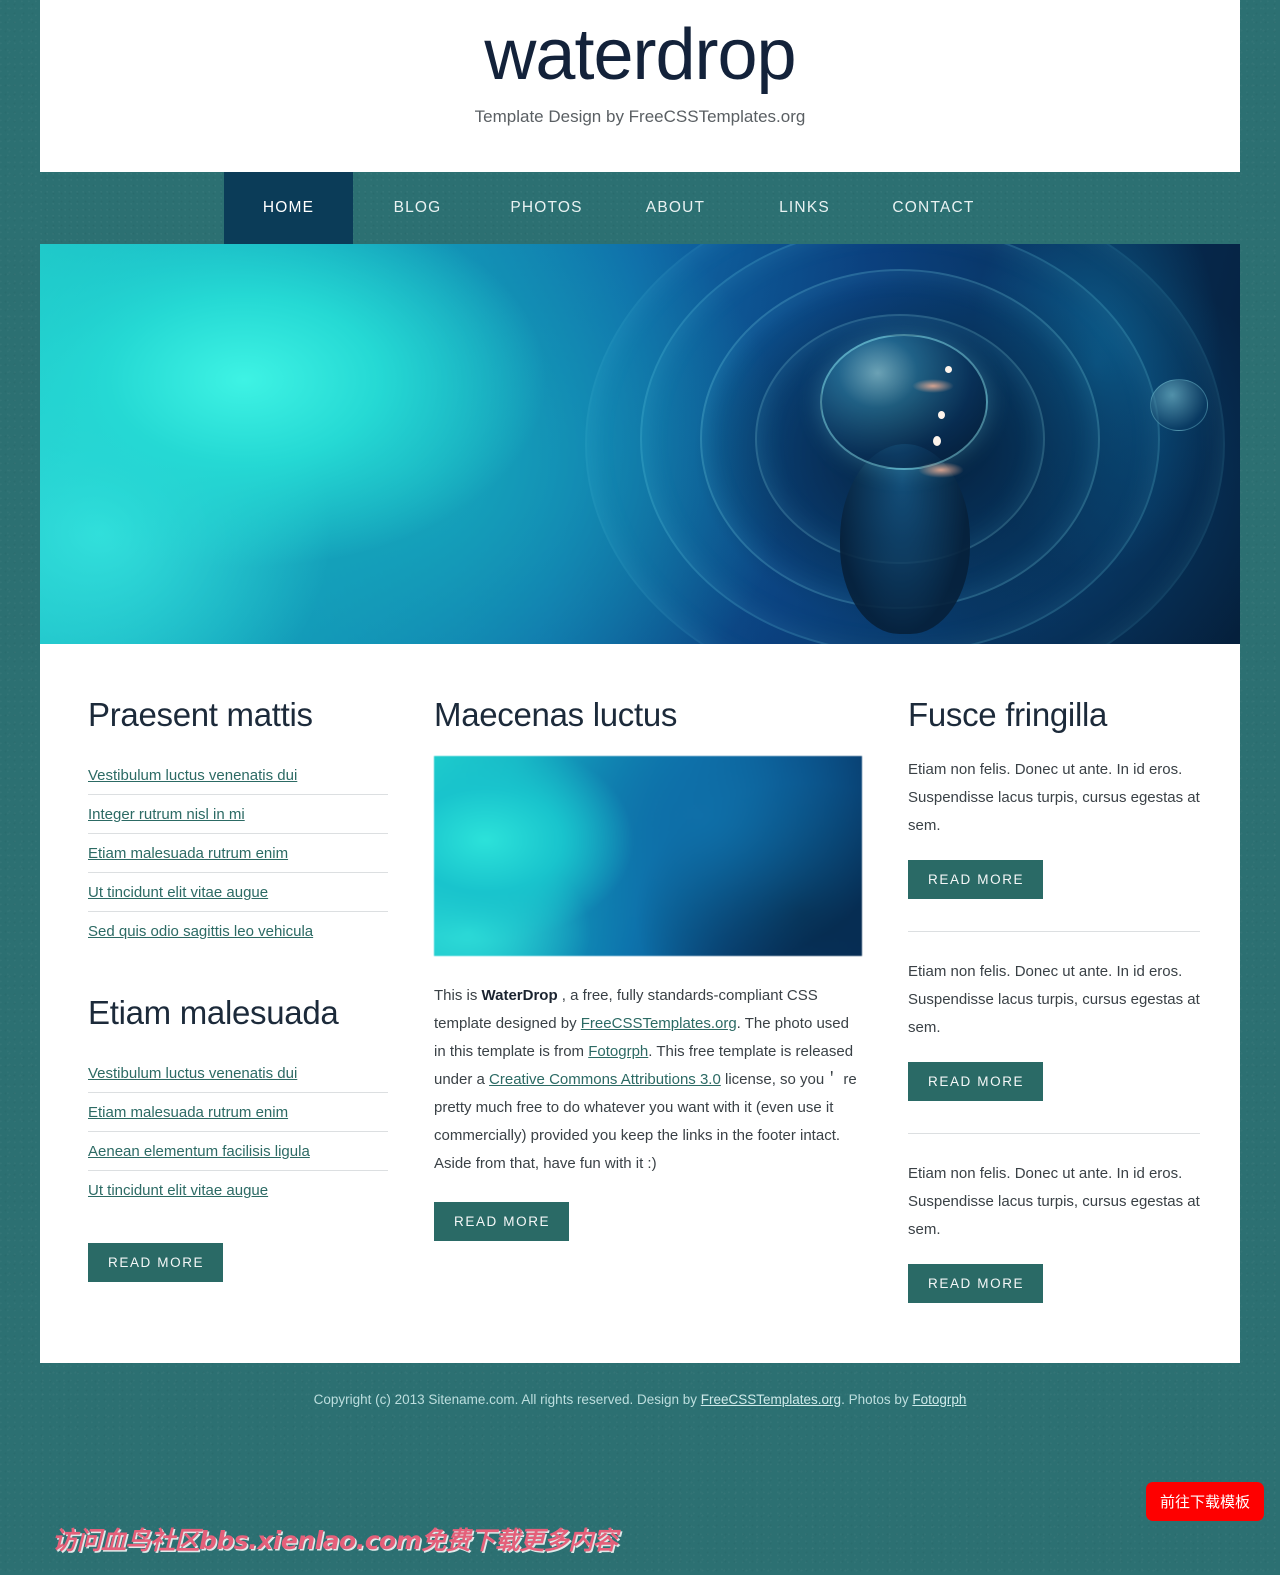 Image resolution: width=1280 pixels, height=1575 pixels. What do you see at coordinates (640, 55) in the screenshot?
I see `site-title: waterdrop` at bounding box center [640, 55].